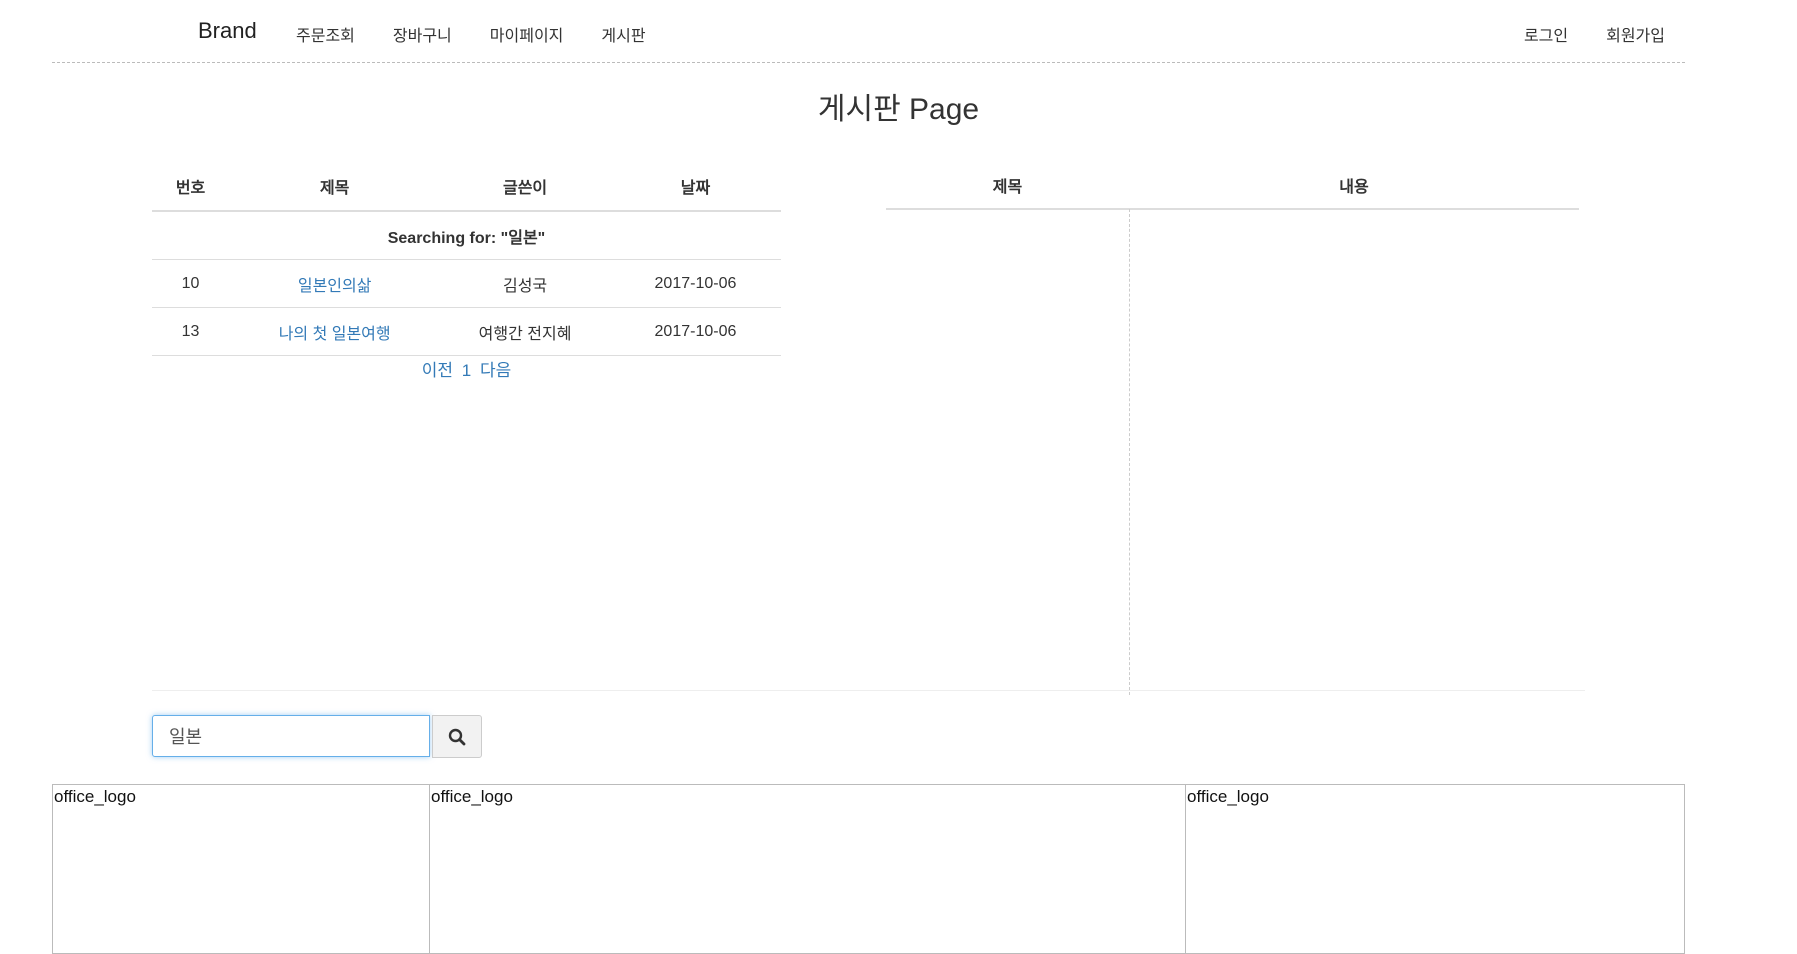 Image resolution: width=1797 pixels, height=954 pixels. What do you see at coordinates (868, 31) in the screenshot?
I see `navbar: Brand 주문조회 장바구니 마이페이지 게시판 로그인 회원가입` at bounding box center [868, 31].